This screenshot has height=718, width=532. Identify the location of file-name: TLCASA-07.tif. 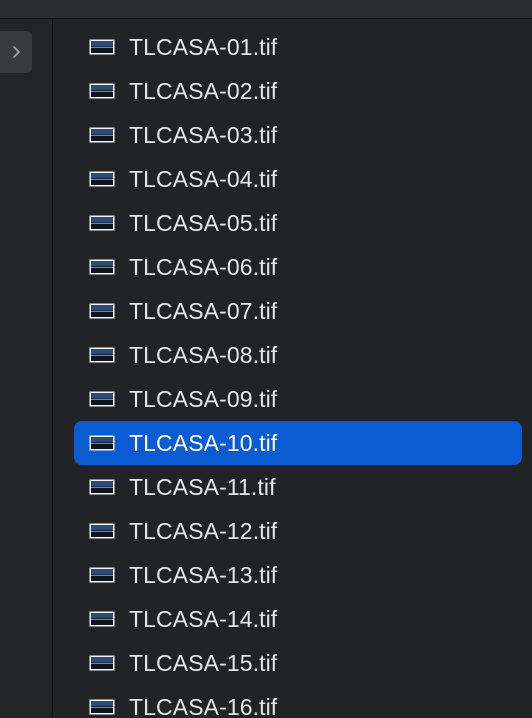
(203, 310).